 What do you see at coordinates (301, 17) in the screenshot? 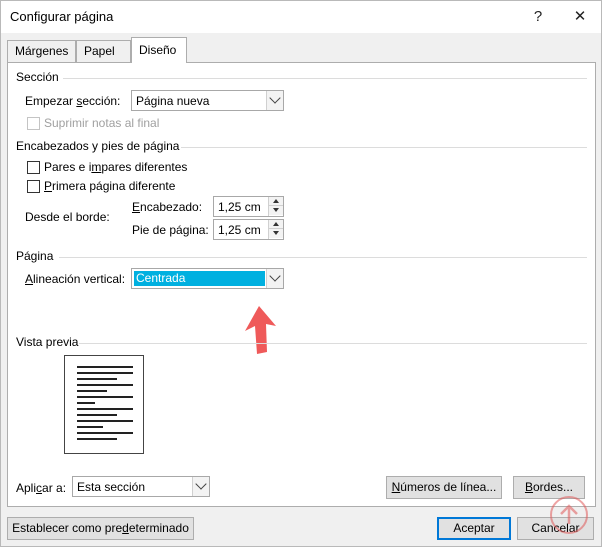
I see `title-bar: Configurar página ? ✕` at bounding box center [301, 17].